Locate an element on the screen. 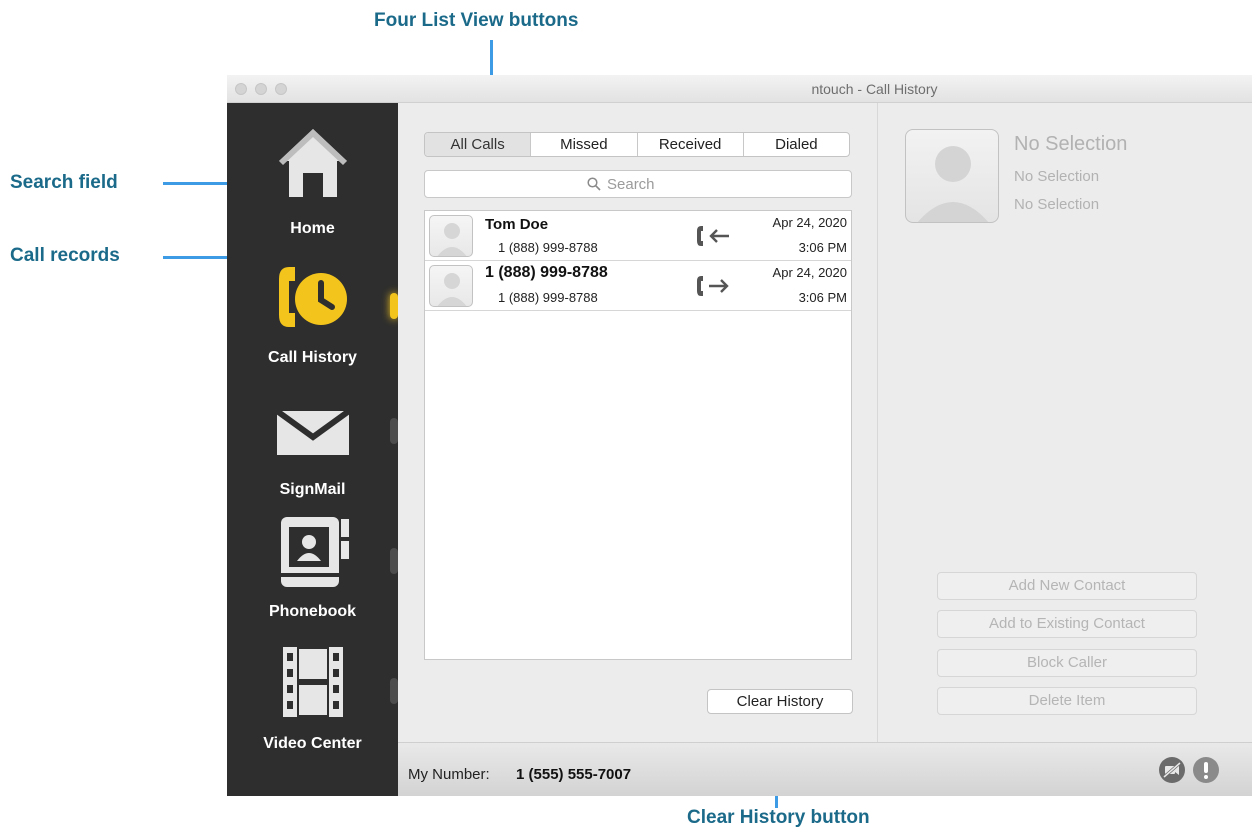  clear-history-button: Clear History is located at coordinates (780, 701).